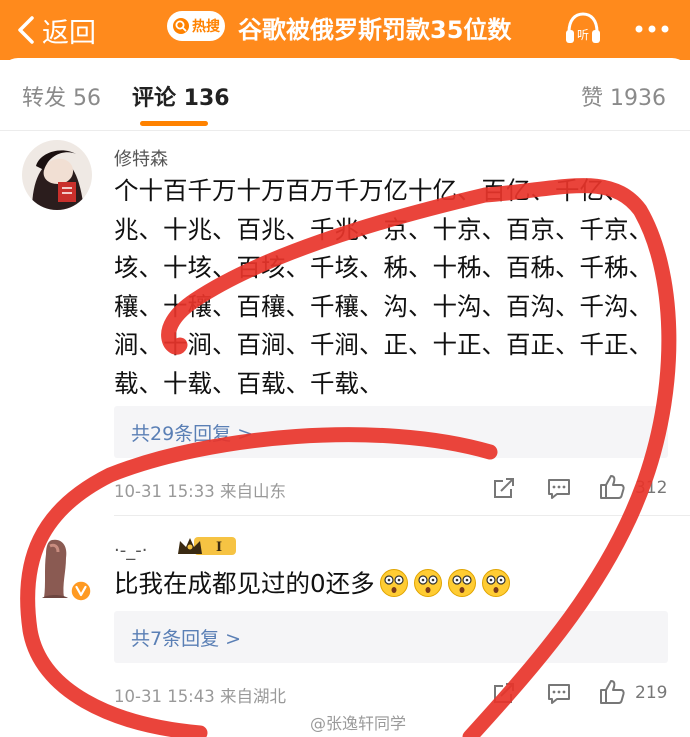 This screenshot has height=737, width=690. I want to click on verified-badge-icon, so click(81, 591).